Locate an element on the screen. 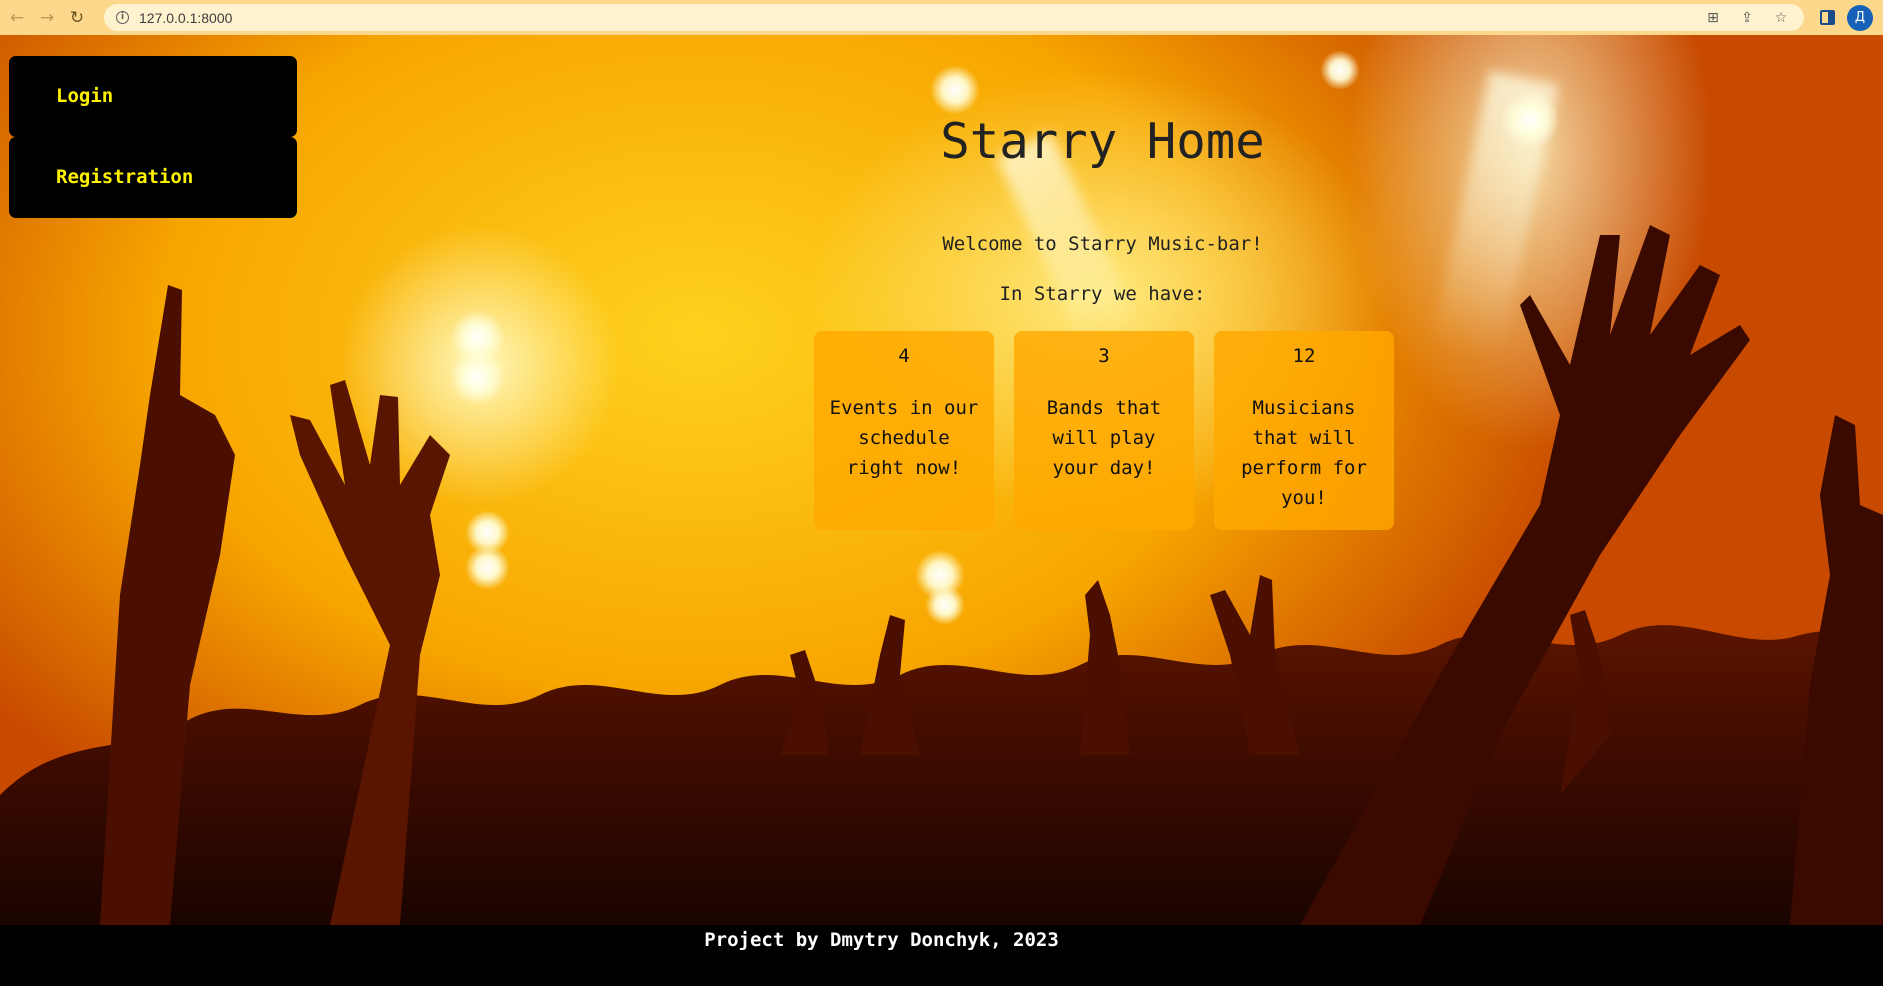 The width and height of the screenshot is (1883, 986). stat-number: 12 is located at coordinates (1304, 356).